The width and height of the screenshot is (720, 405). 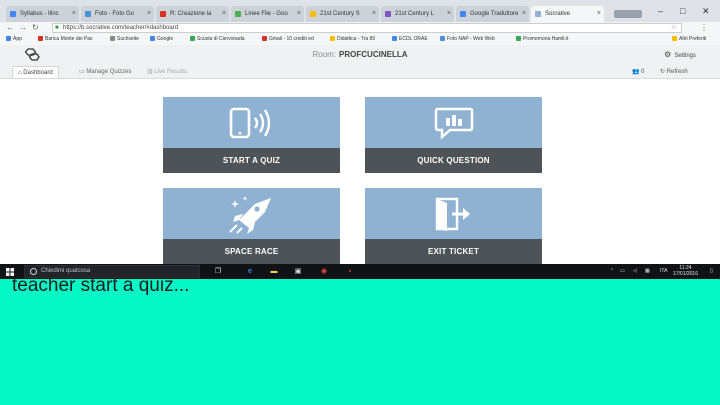 I want to click on bookmark-item: Gmail - 10 crediti ed, so click(x=288, y=39).